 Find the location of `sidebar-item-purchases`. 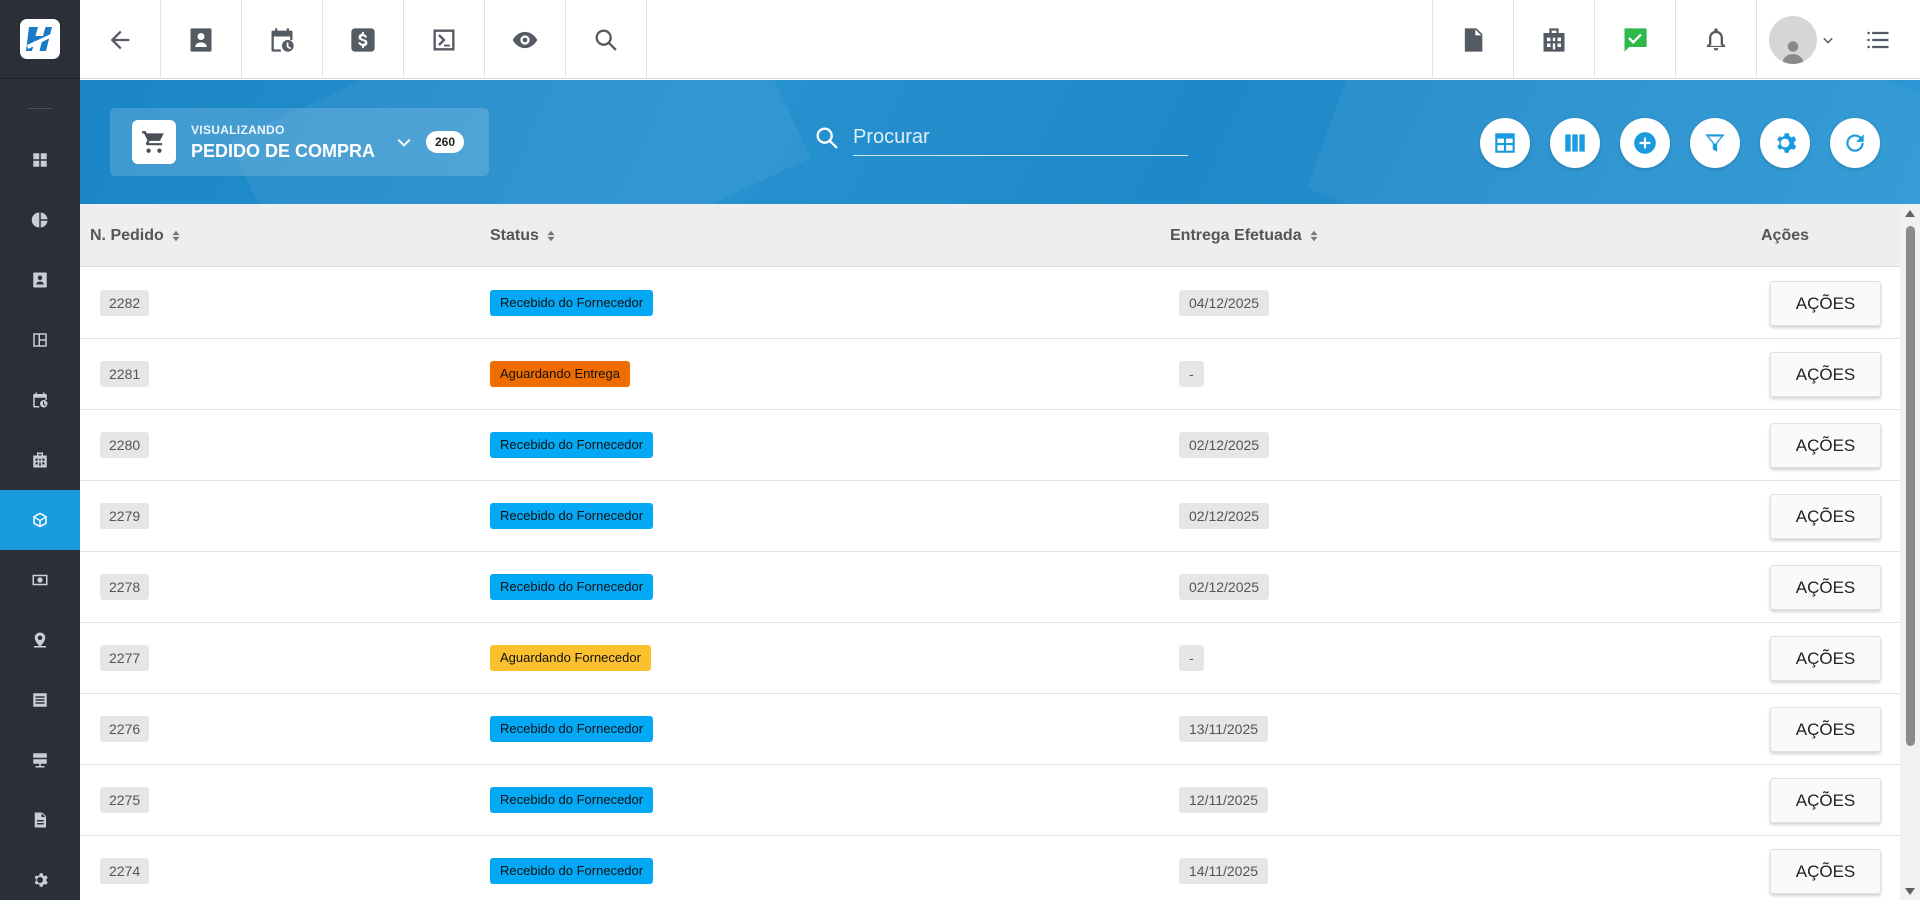

sidebar-item-purchases is located at coordinates (40, 520).